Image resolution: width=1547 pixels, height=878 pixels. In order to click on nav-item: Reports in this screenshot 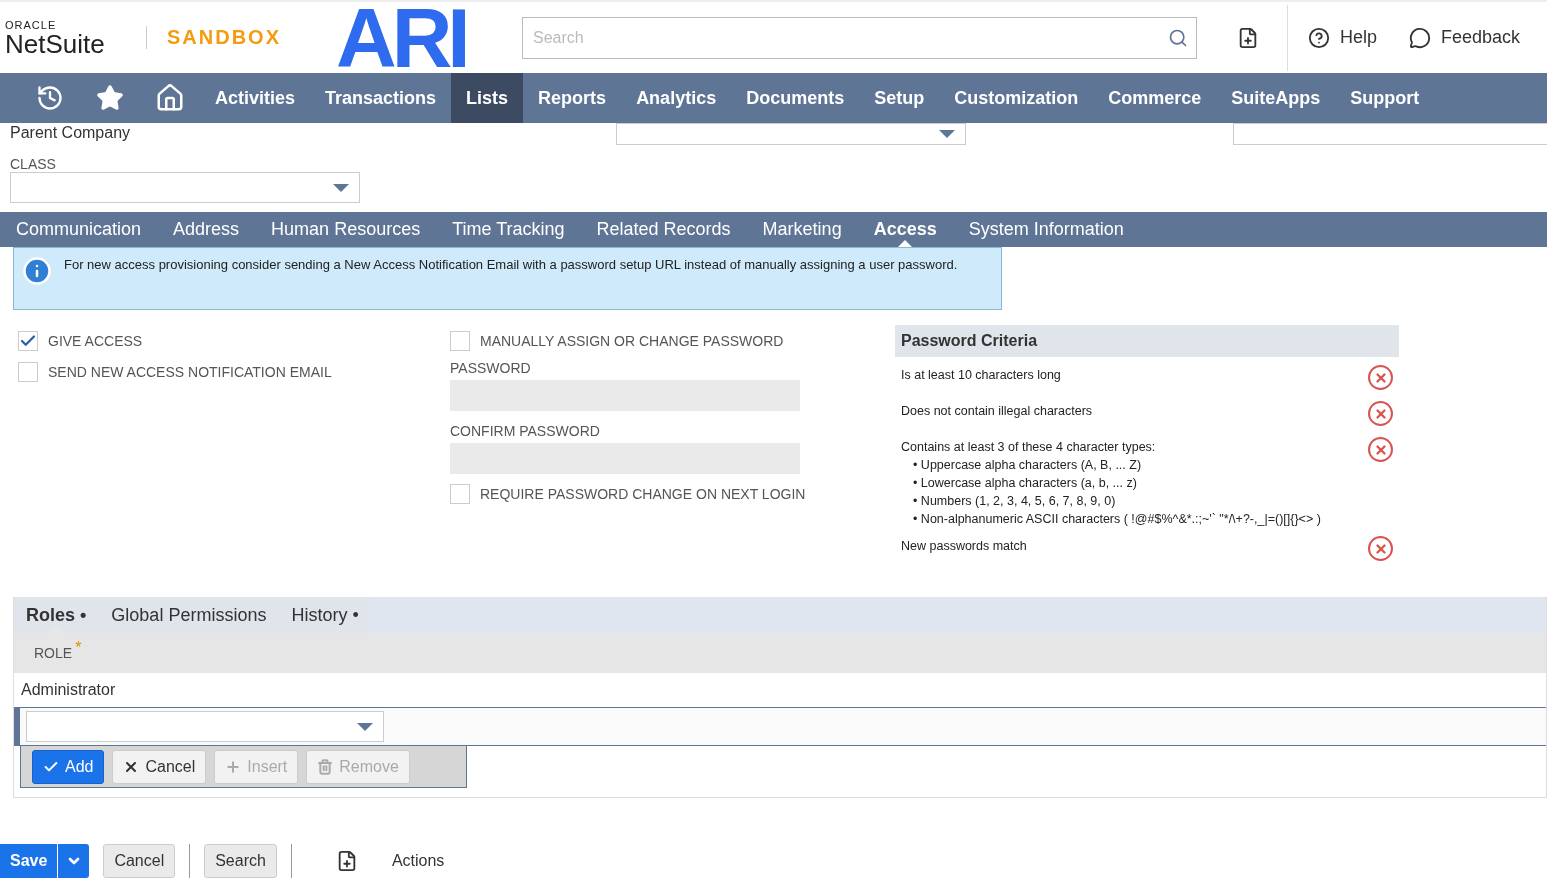, I will do `click(572, 98)`.